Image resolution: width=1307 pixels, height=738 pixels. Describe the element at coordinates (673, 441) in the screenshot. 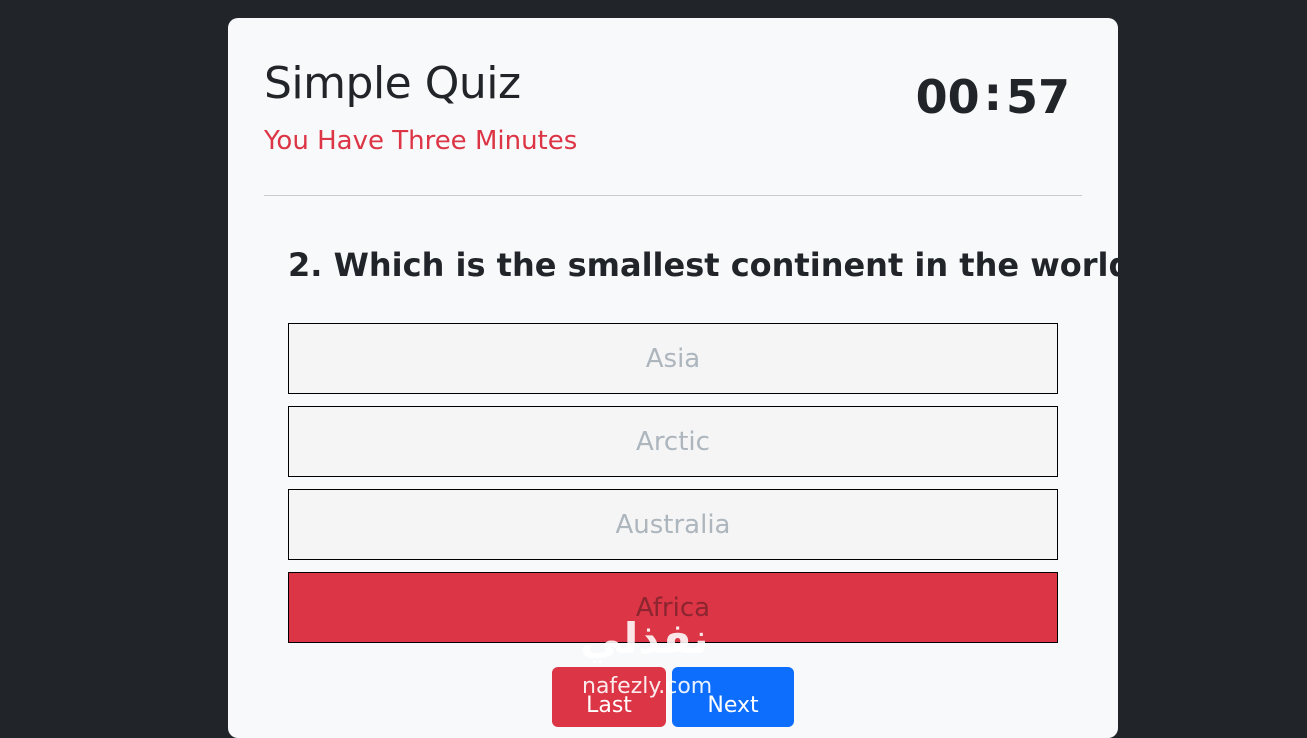

I see `answer-option-arctic: Arctic` at that location.